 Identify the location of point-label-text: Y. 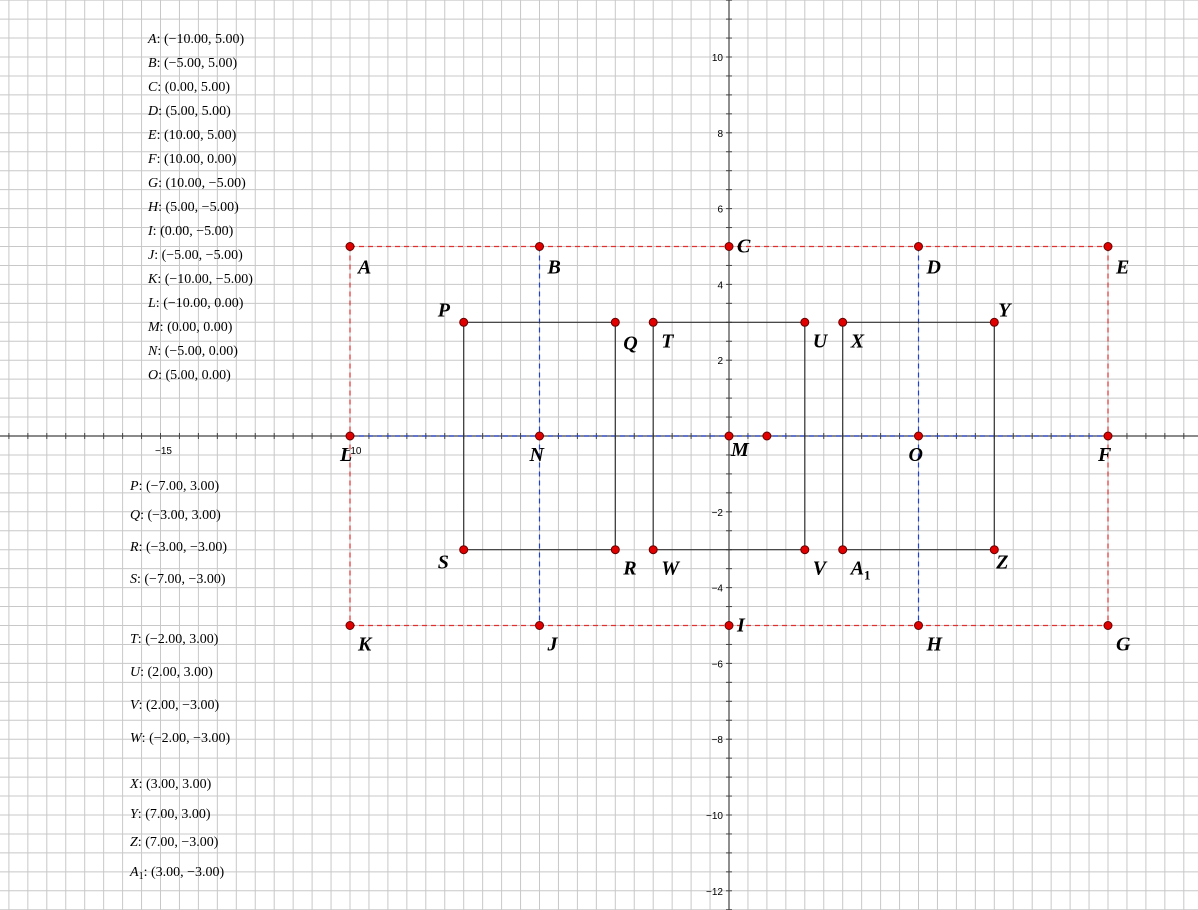
(1005, 310).